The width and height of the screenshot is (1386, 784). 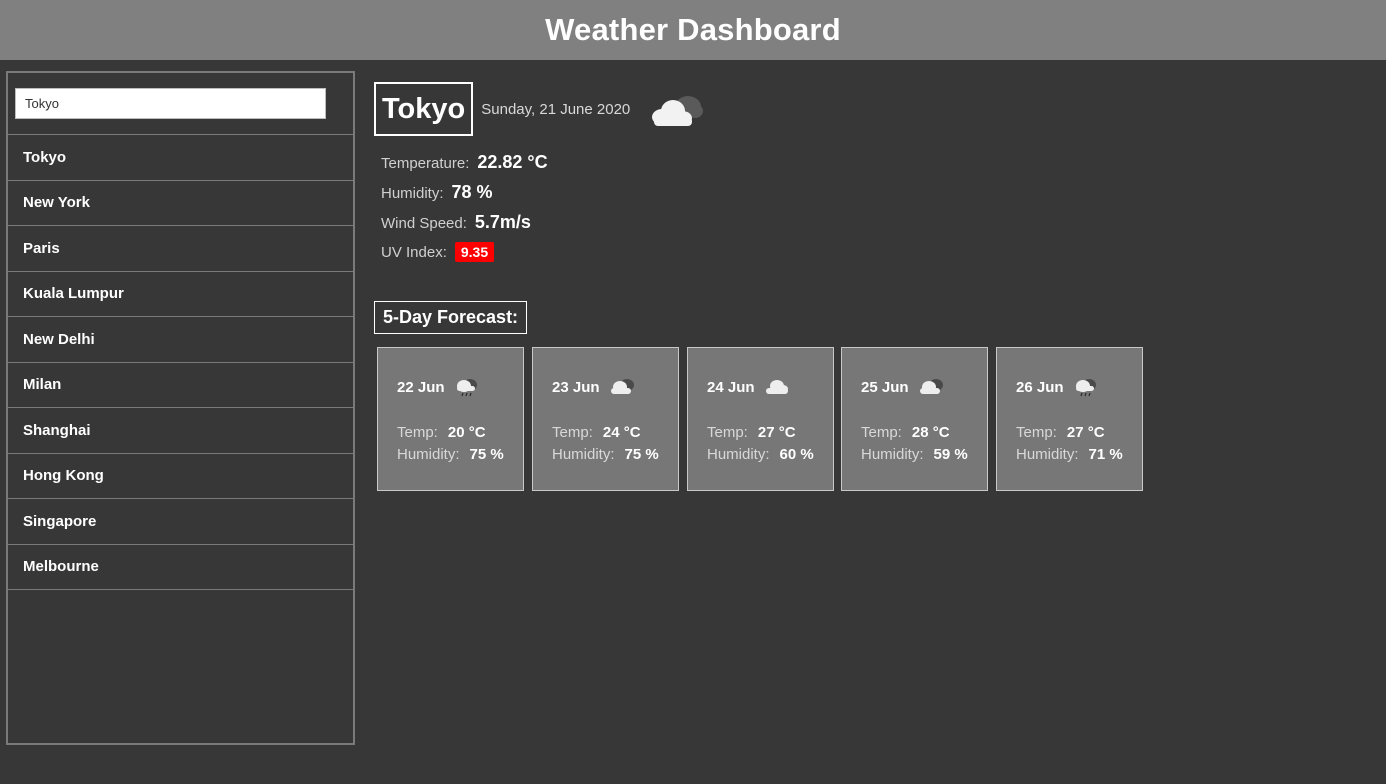 What do you see at coordinates (474, 252) in the screenshot?
I see `uv-index-badge: 9.35` at bounding box center [474, 252].